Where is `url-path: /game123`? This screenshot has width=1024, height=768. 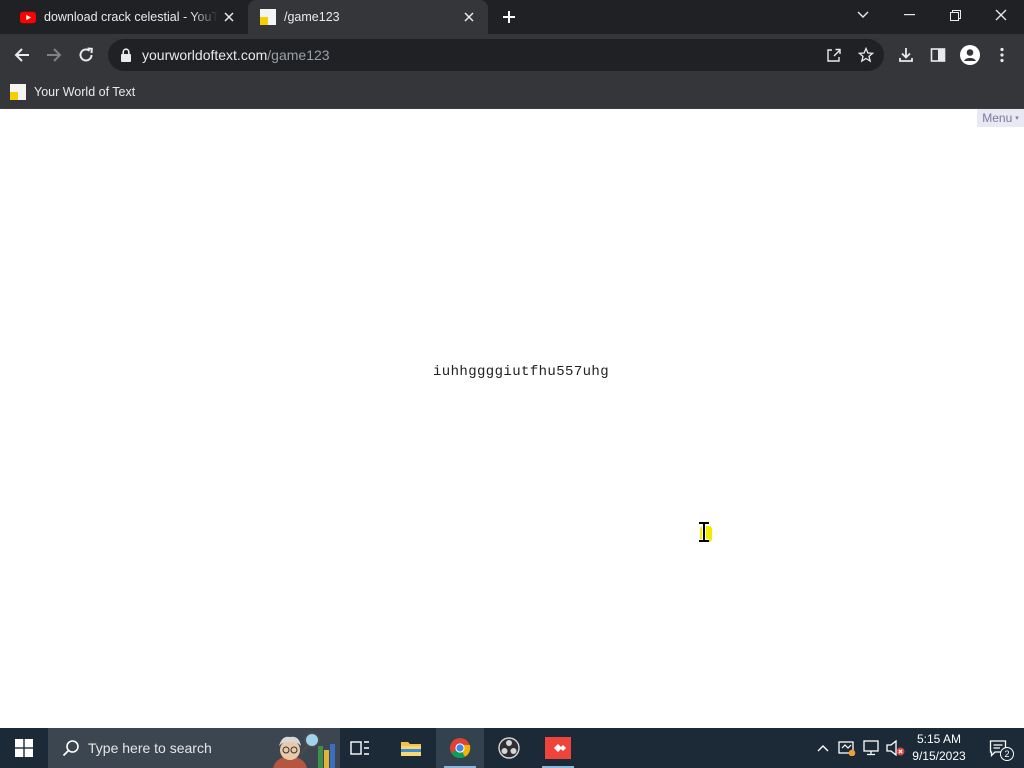 url-path: /game123 is located at coordinates (298, 55).